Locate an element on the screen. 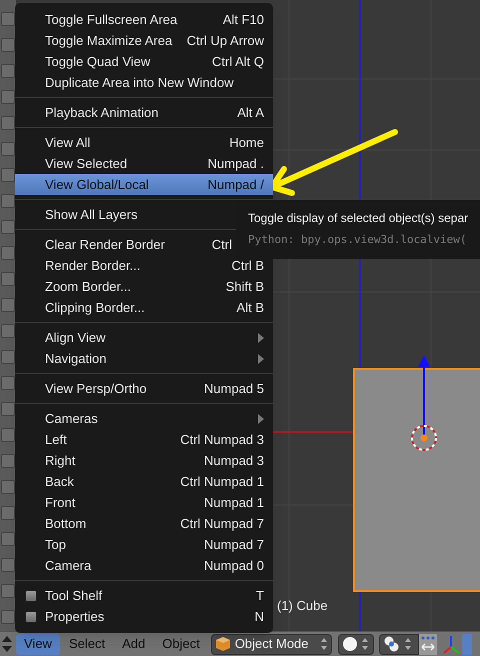  menu-item: Right Numpad 3 is located at coordinates (144, 460).